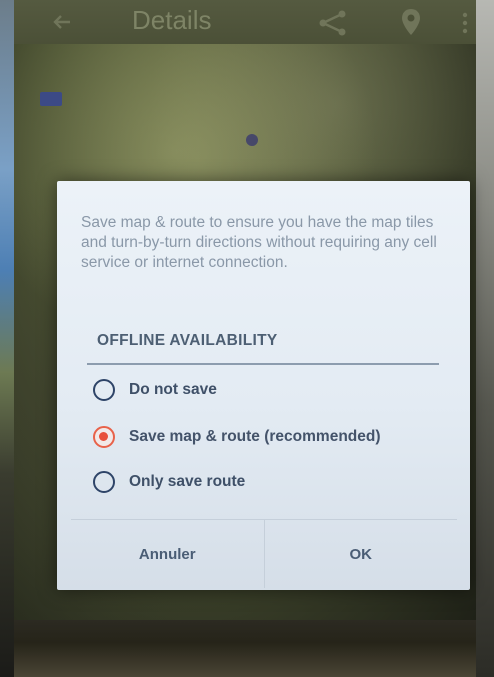  What do you see at coordinates (245, 22) in the screenshot?
I see `app-bar: Details` at bounding box center [245, 22].